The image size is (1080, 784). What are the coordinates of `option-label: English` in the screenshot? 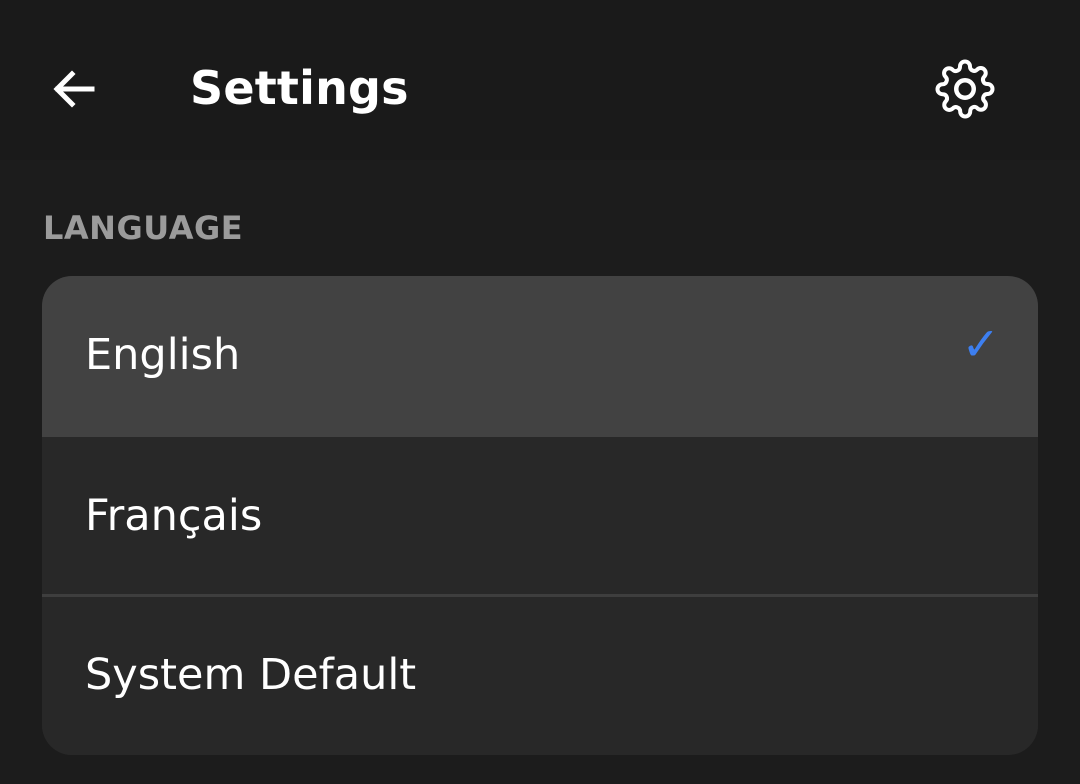 It's located at (163, 355).